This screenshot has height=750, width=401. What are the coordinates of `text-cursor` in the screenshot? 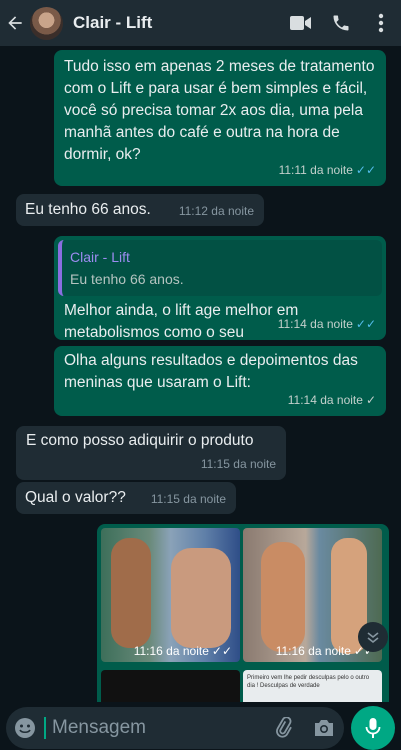 It's located at (45, 728).